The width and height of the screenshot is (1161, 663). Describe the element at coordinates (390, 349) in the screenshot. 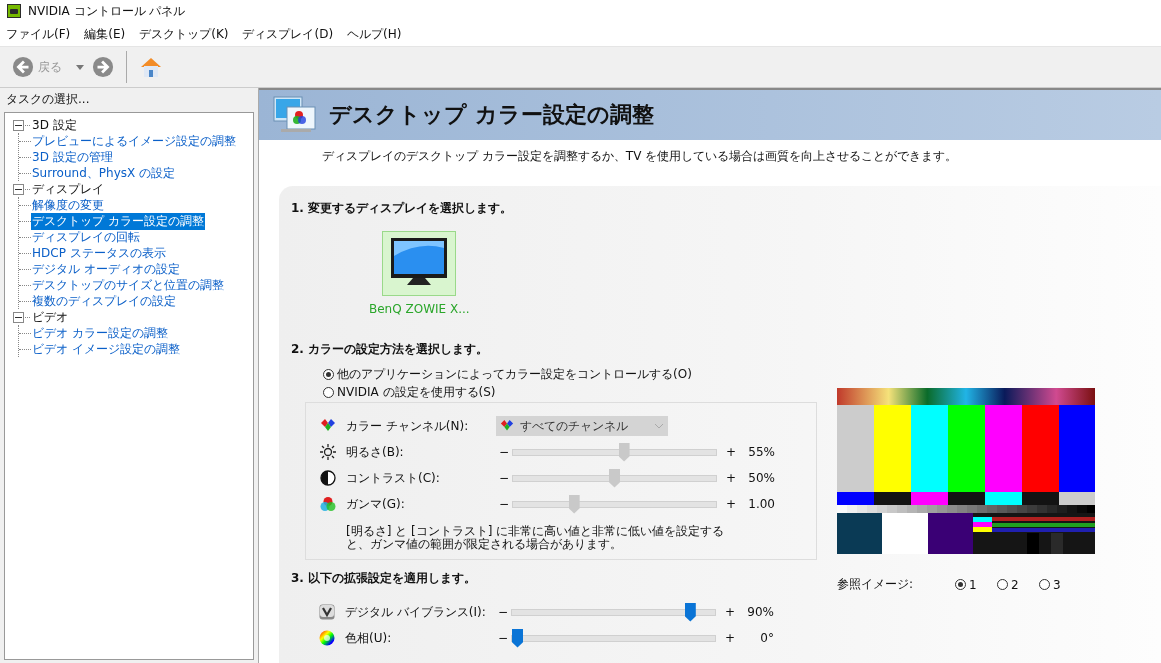

I see `section-heading: 2. カラーの設定方法を選択します。` at that location.